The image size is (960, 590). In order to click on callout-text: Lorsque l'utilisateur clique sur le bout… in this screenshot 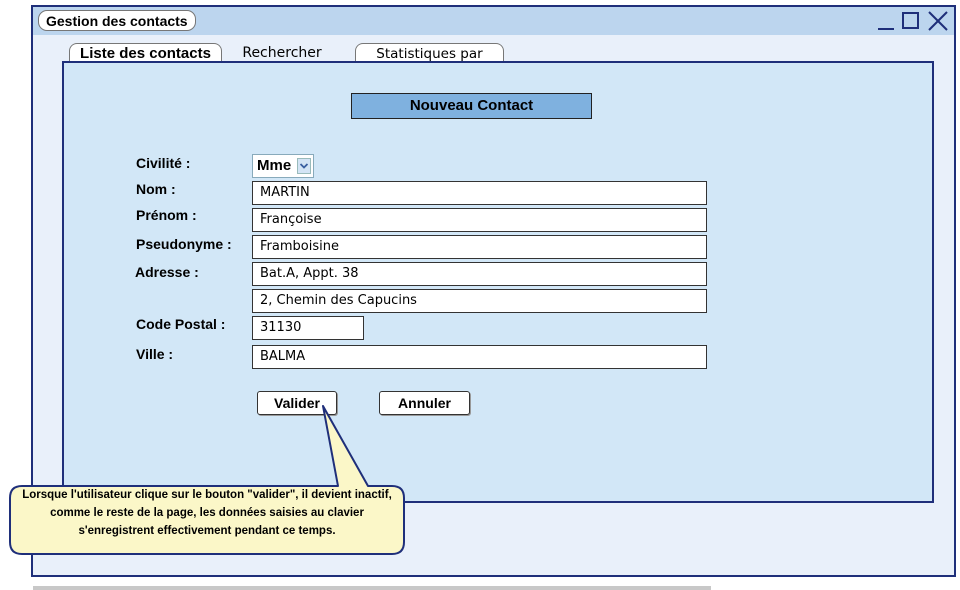, I will do `click(207, 513)`.